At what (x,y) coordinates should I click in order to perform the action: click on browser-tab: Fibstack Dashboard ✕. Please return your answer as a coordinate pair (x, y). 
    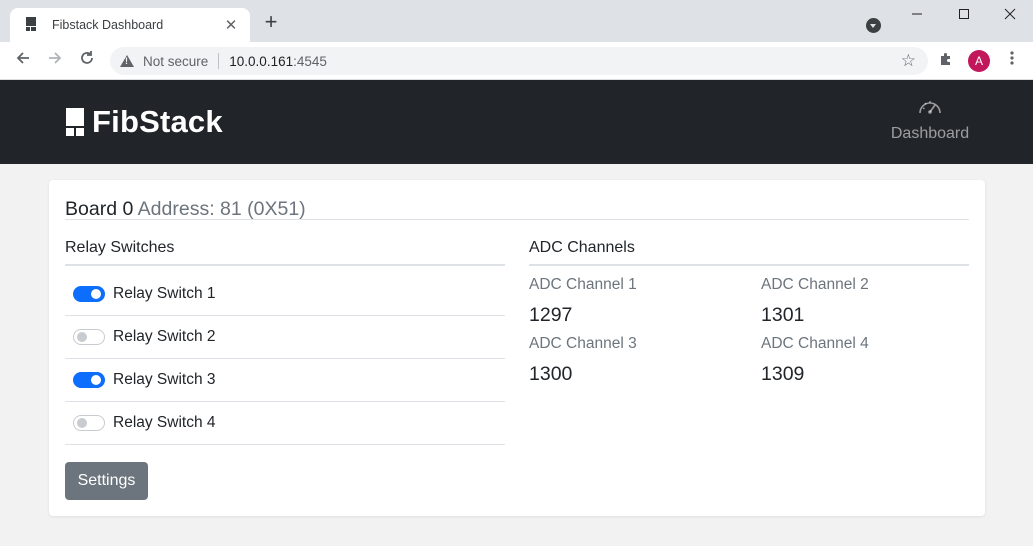
    Looking at the image, I should click on (130, 25).